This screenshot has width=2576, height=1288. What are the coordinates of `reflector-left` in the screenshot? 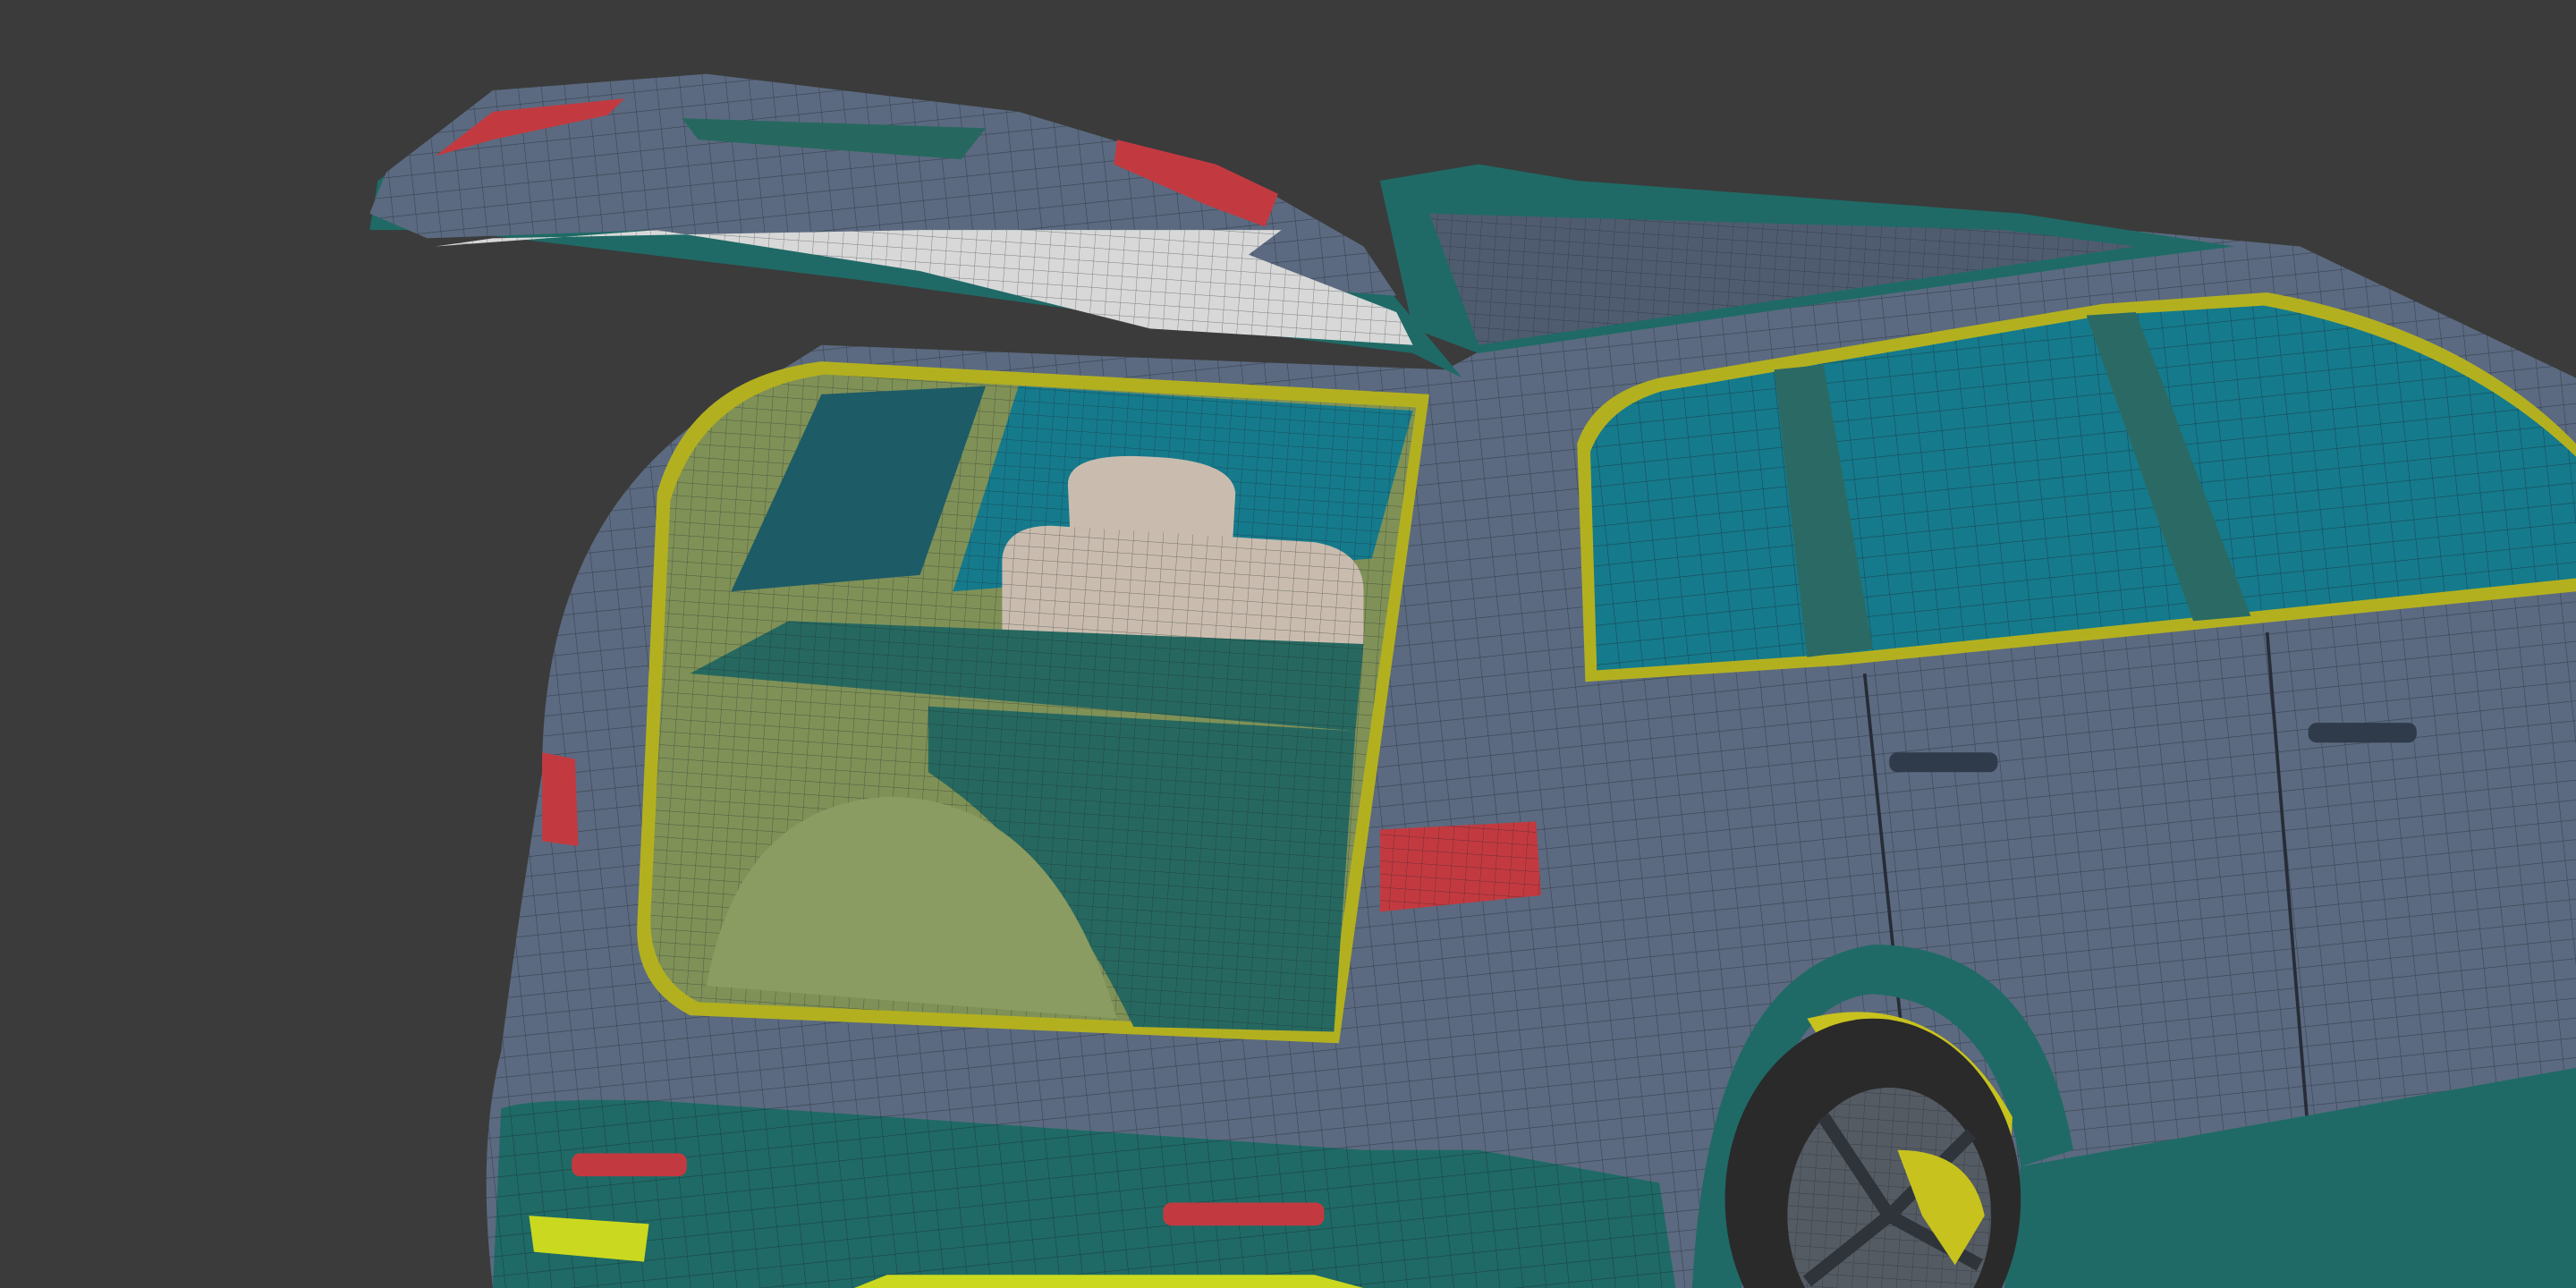 It's located at (629, 1165).